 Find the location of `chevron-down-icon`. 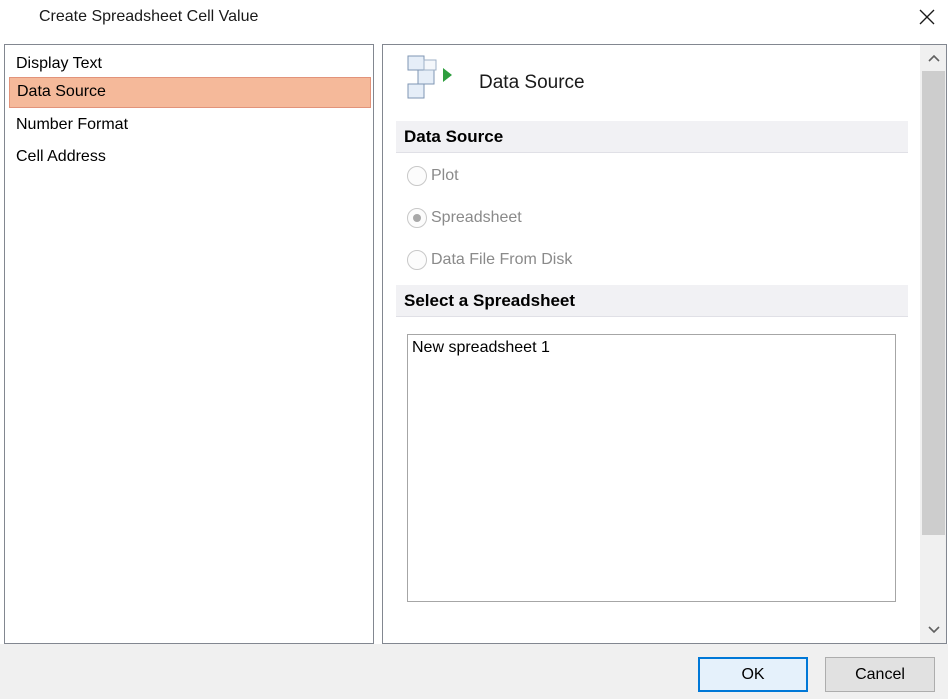

chevron-down-icon is located at coordinates (933, 630).